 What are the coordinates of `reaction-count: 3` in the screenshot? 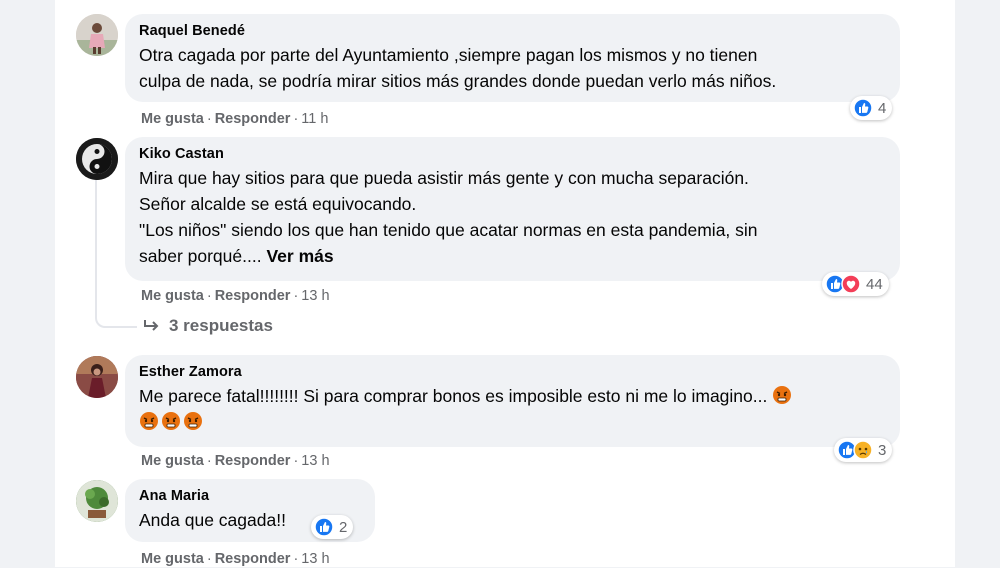 It's located at (882, 450).